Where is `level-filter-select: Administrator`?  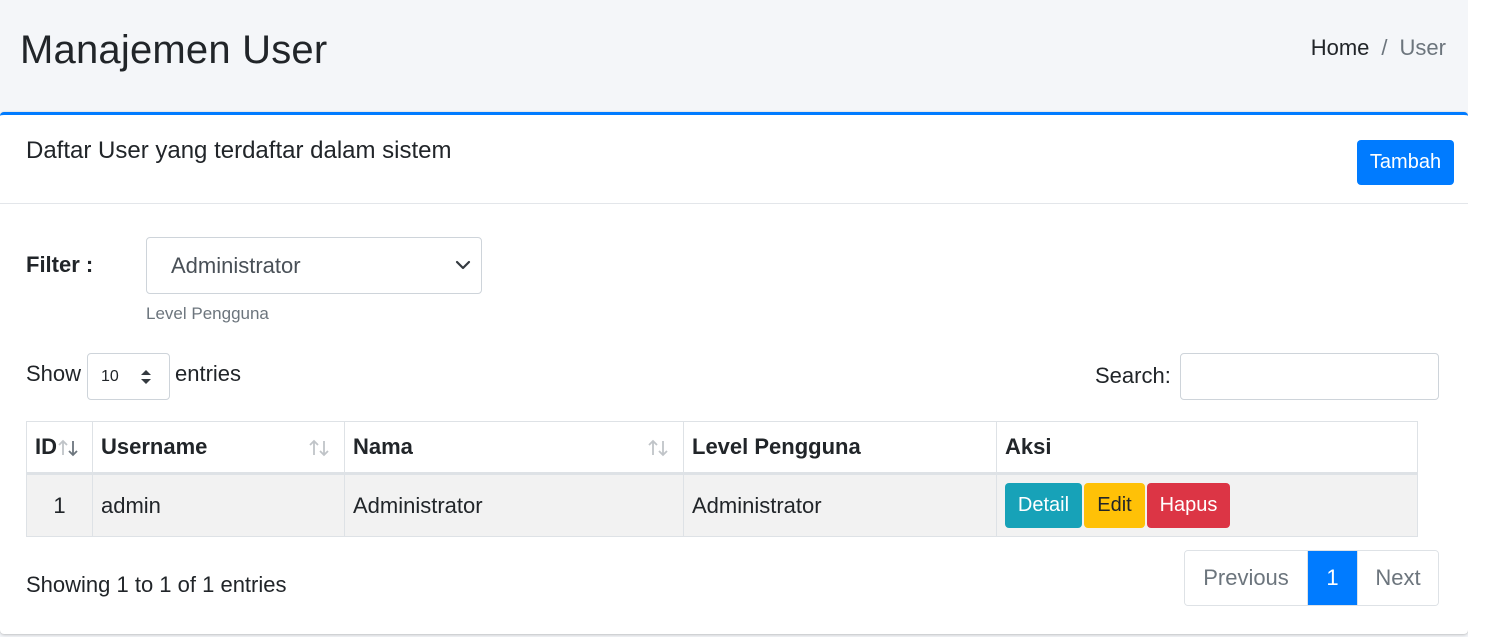
level-filter-select: Administrator is located at coordinates (314, 265).